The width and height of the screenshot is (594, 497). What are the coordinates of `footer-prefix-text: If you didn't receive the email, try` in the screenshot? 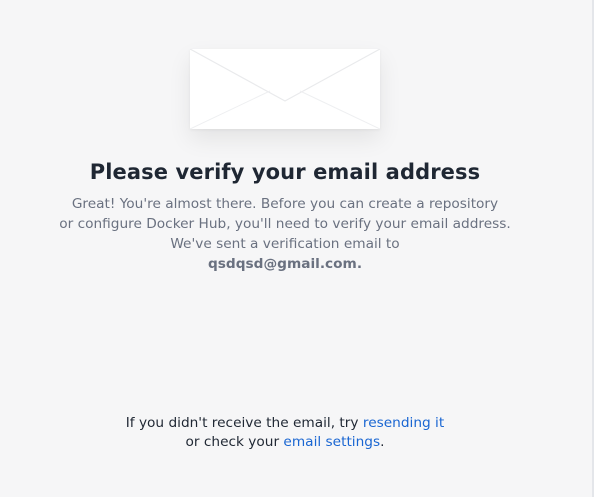 It's located at (244, 423).